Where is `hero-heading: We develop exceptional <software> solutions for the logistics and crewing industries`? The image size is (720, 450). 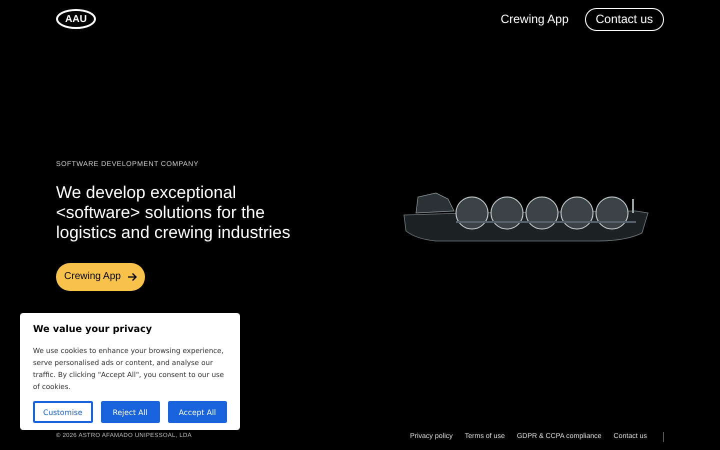
hero-heading: We develop exceptional <software> solutions for the logistics and crewing industries is located at coordinates (174, 212).